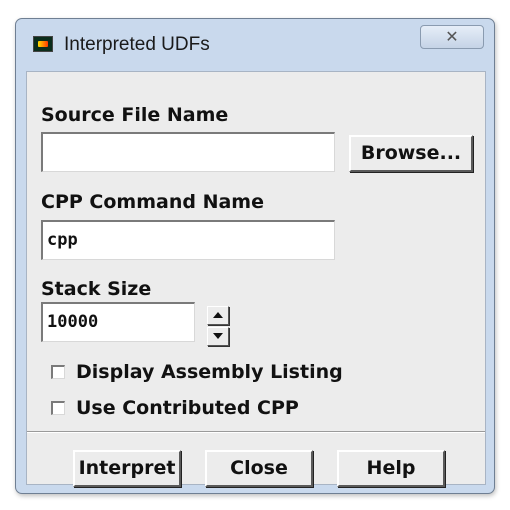  I want to click on fluent-app-icon, so click(43, 44).